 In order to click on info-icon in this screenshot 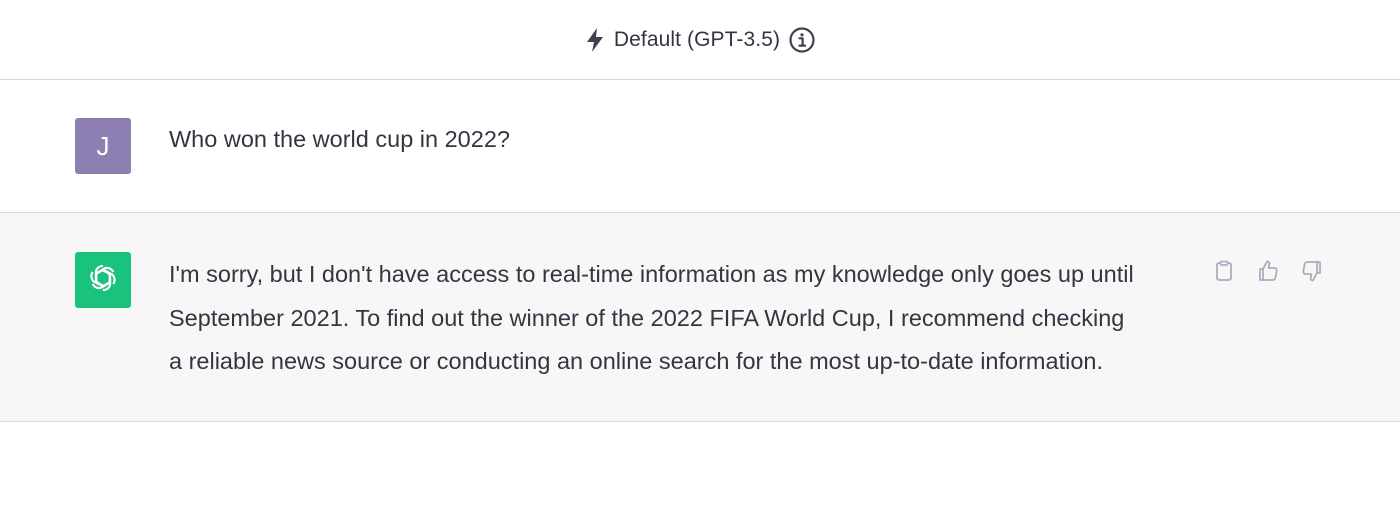, I will do `click(802, 40)`.